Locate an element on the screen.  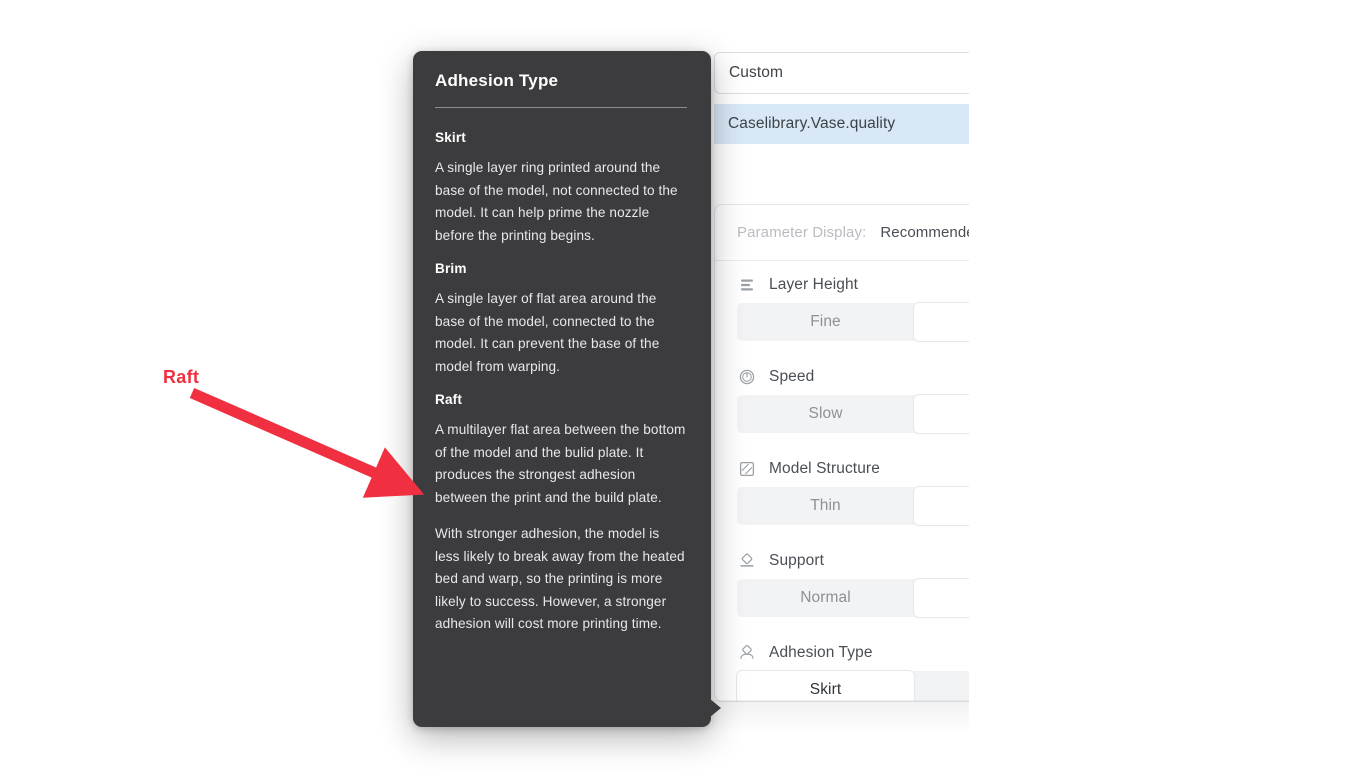
segment-label: Normal is located at coordinates (825, 597).